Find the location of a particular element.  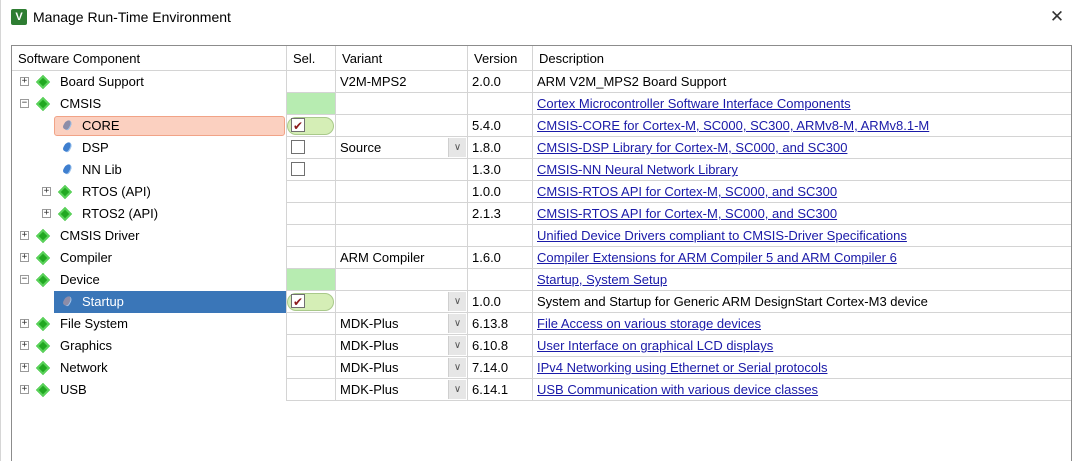

component-cell: CORE is located at coordinates (149, 126).